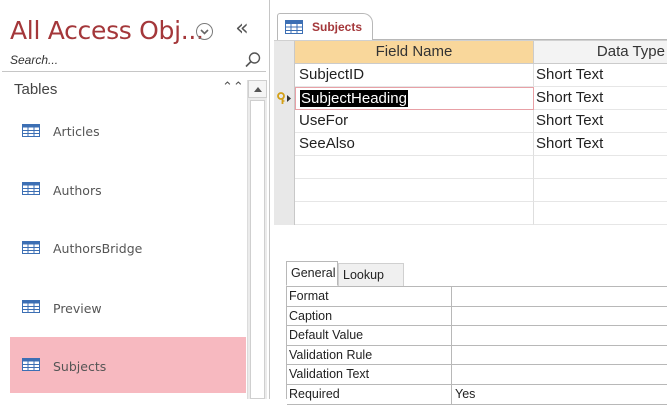  What do you see at coordinates (369, 355) in the screenshot?
I see `property-label: Validation Rule` at bounding box center [369, 355].